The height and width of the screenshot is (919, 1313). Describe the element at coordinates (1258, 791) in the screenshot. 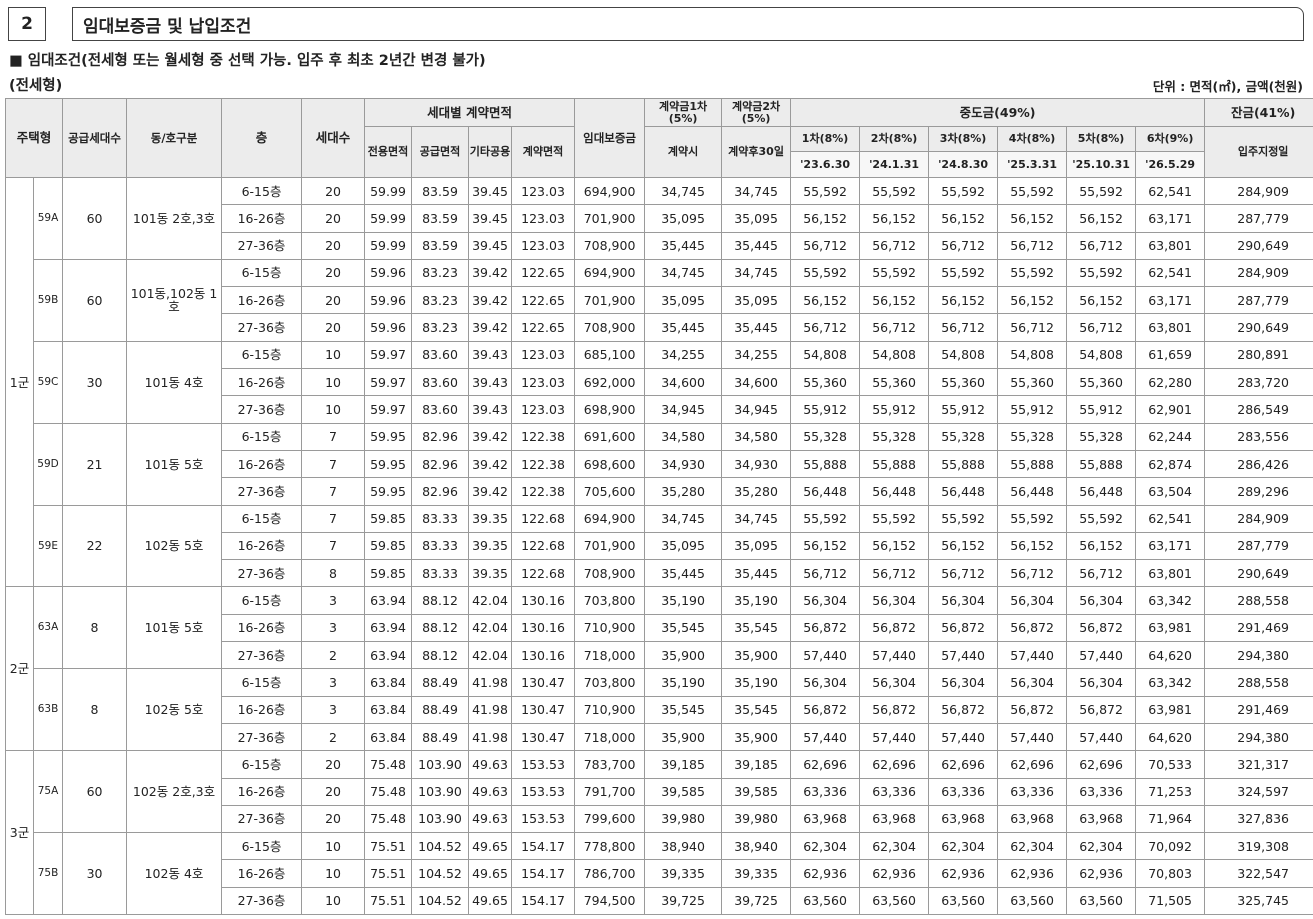

I see `table-cell: 324,597` at that location.